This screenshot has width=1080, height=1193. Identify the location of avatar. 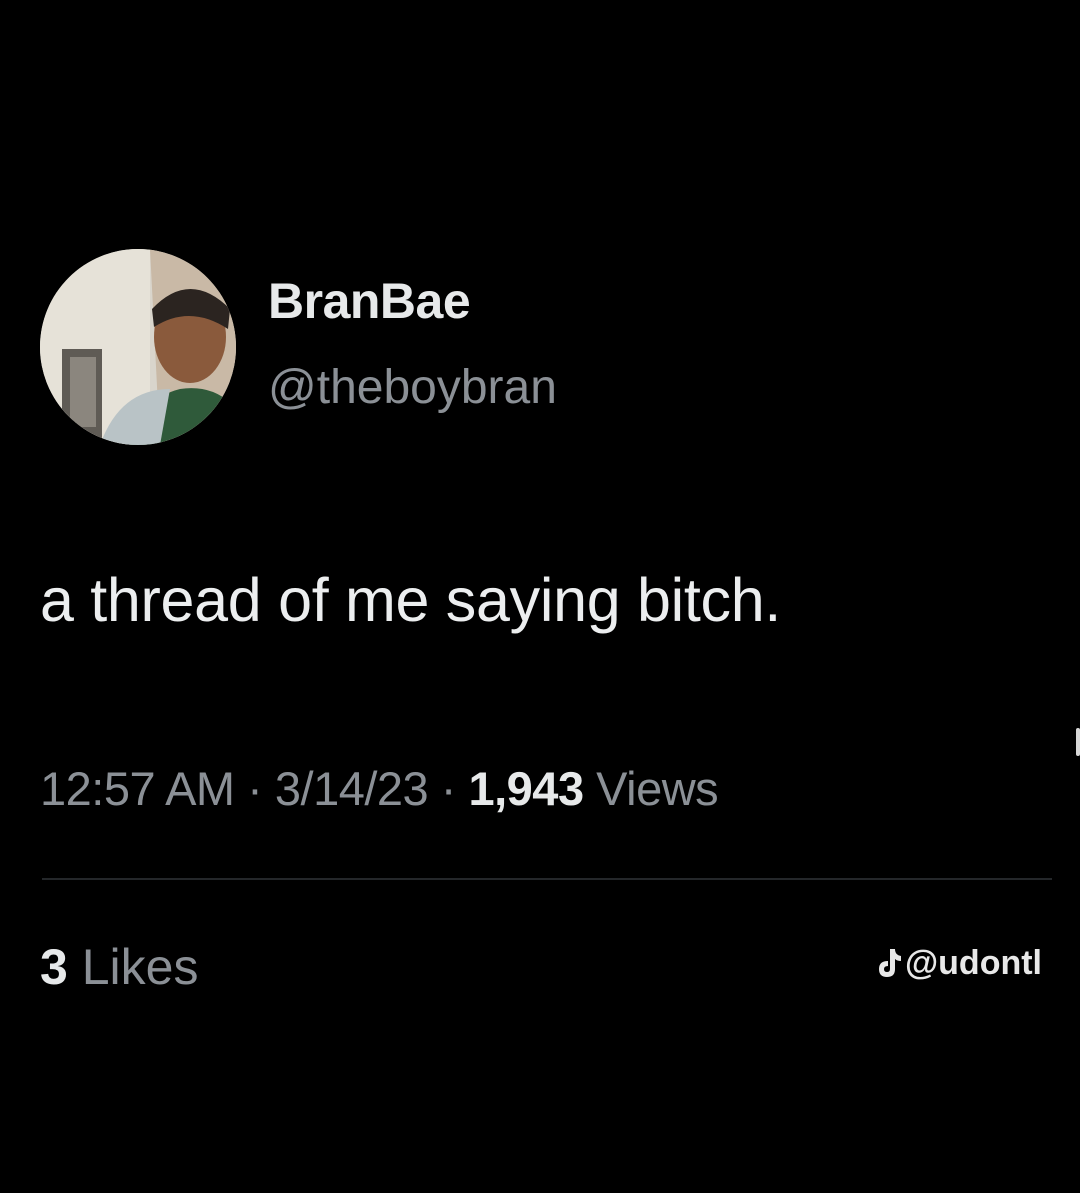
(138, 347).